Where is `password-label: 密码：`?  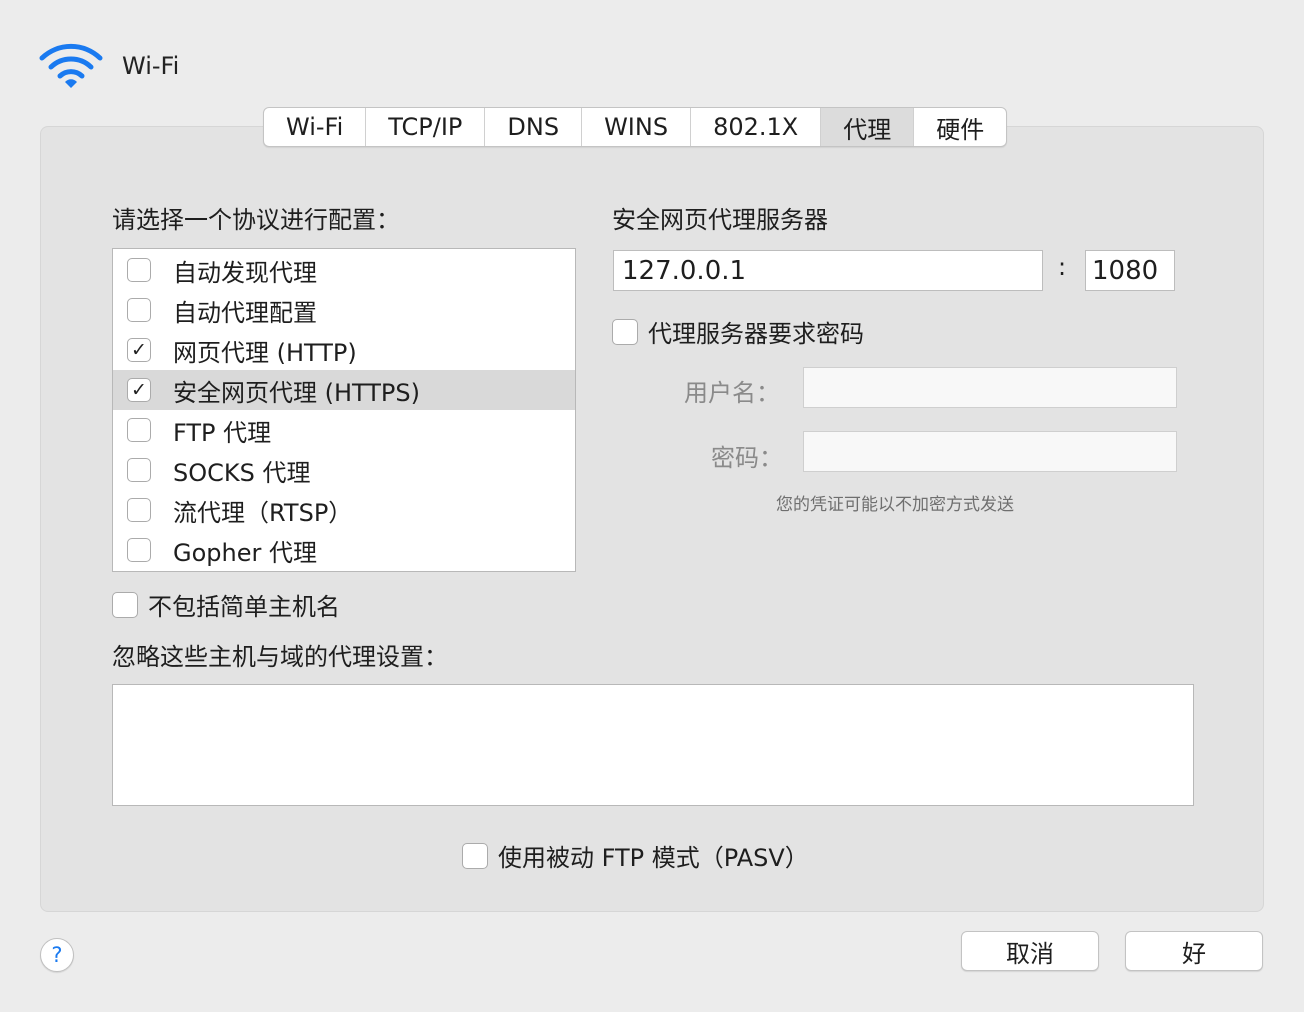
password-label: 密码： is located at coordinates (747, 458).